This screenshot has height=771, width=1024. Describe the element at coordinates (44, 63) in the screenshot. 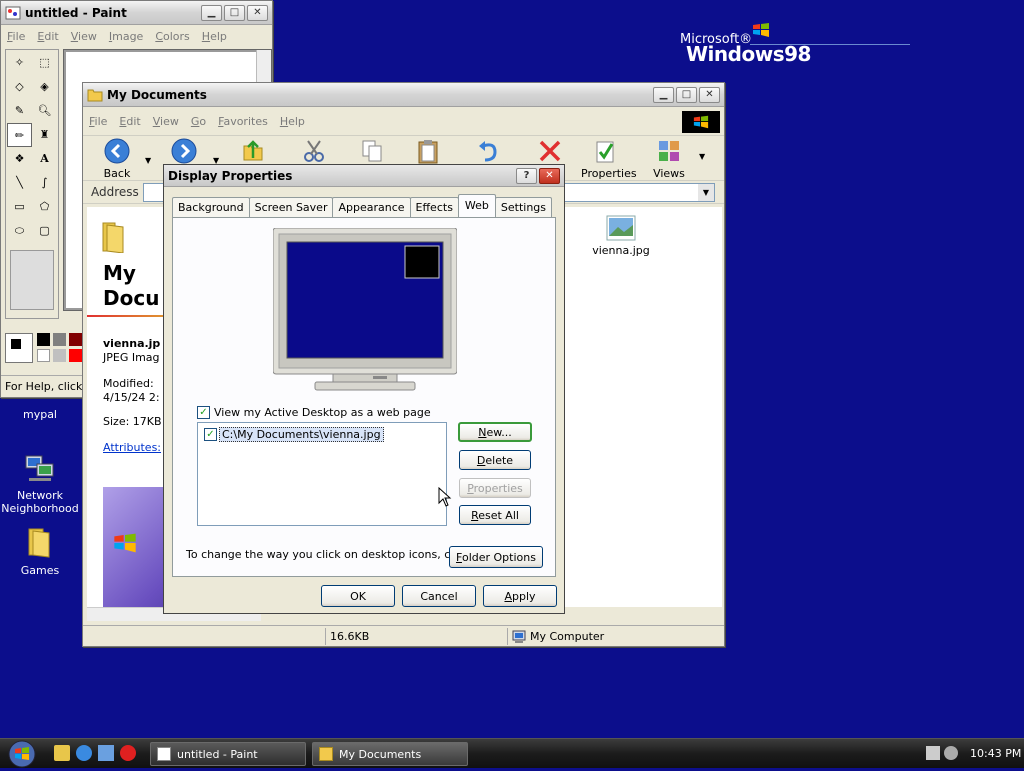

I see `select-icon: ⬚` at that location.